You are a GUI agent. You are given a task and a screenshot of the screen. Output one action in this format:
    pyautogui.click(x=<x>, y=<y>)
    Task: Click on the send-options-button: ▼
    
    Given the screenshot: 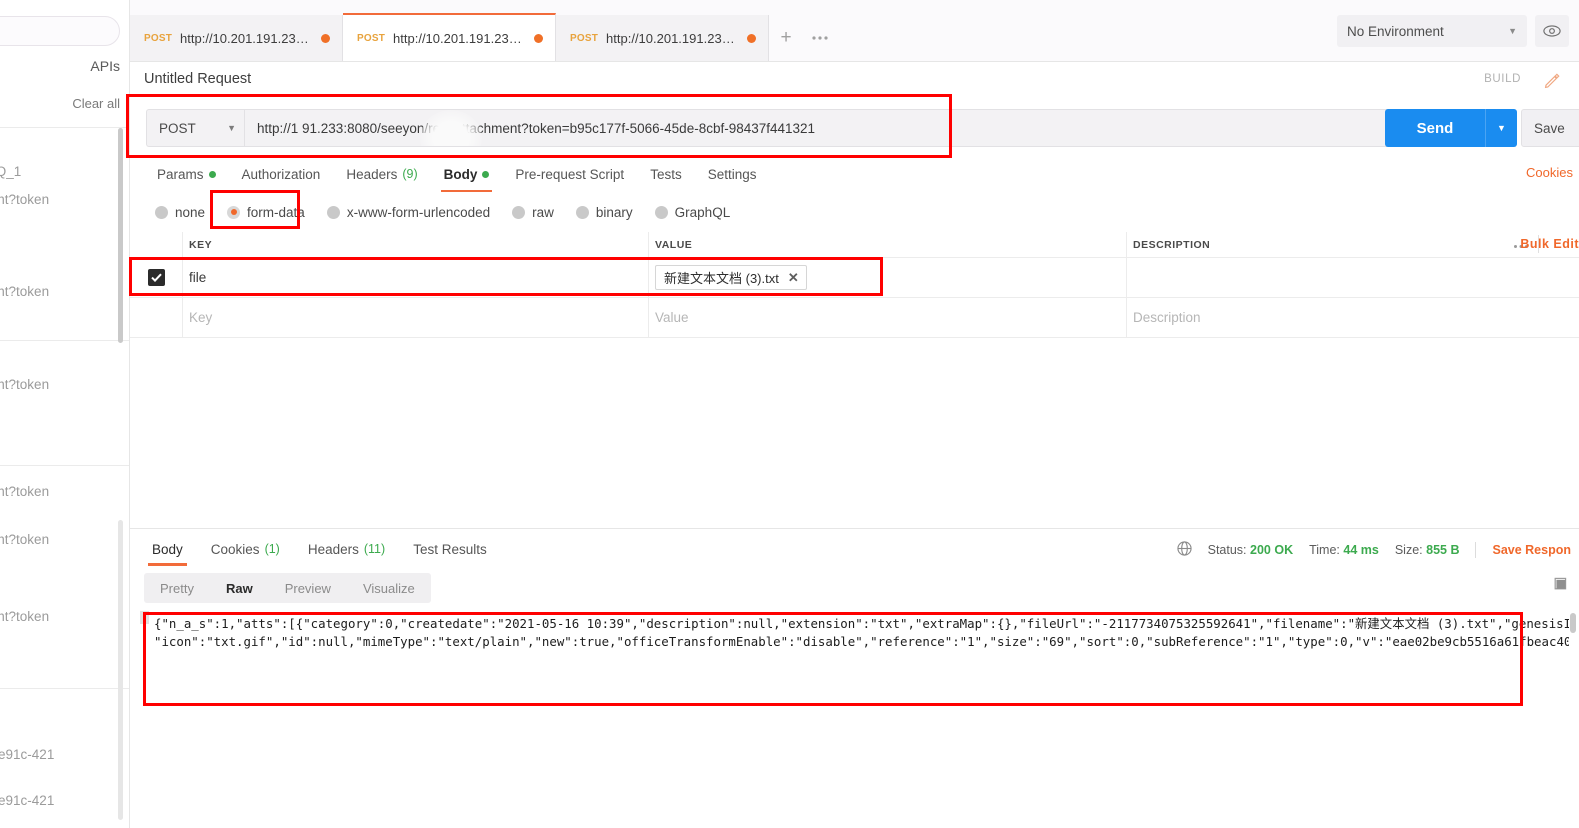 What is the action you would take?
    pyautogui.click(x=1501, y=128)
    